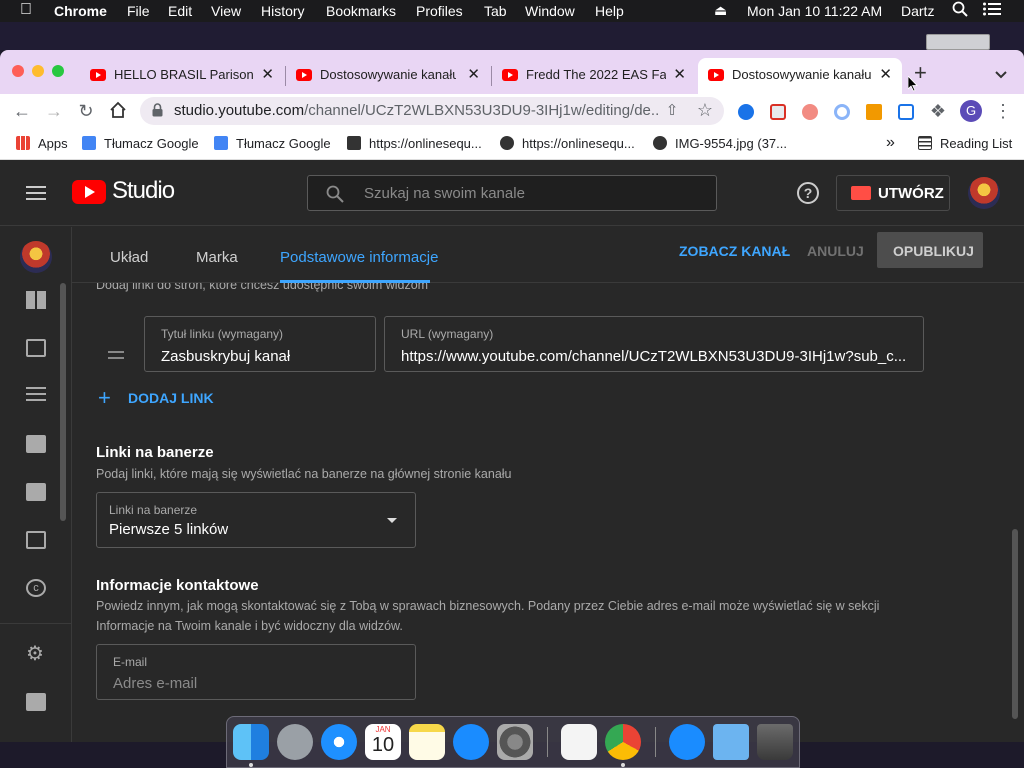 This screenshot has height=768, width=1024. What do you see at coordinates (295, 742) in the screenshot?
I see `launchpad-icon` at bounding box center [295, 742].